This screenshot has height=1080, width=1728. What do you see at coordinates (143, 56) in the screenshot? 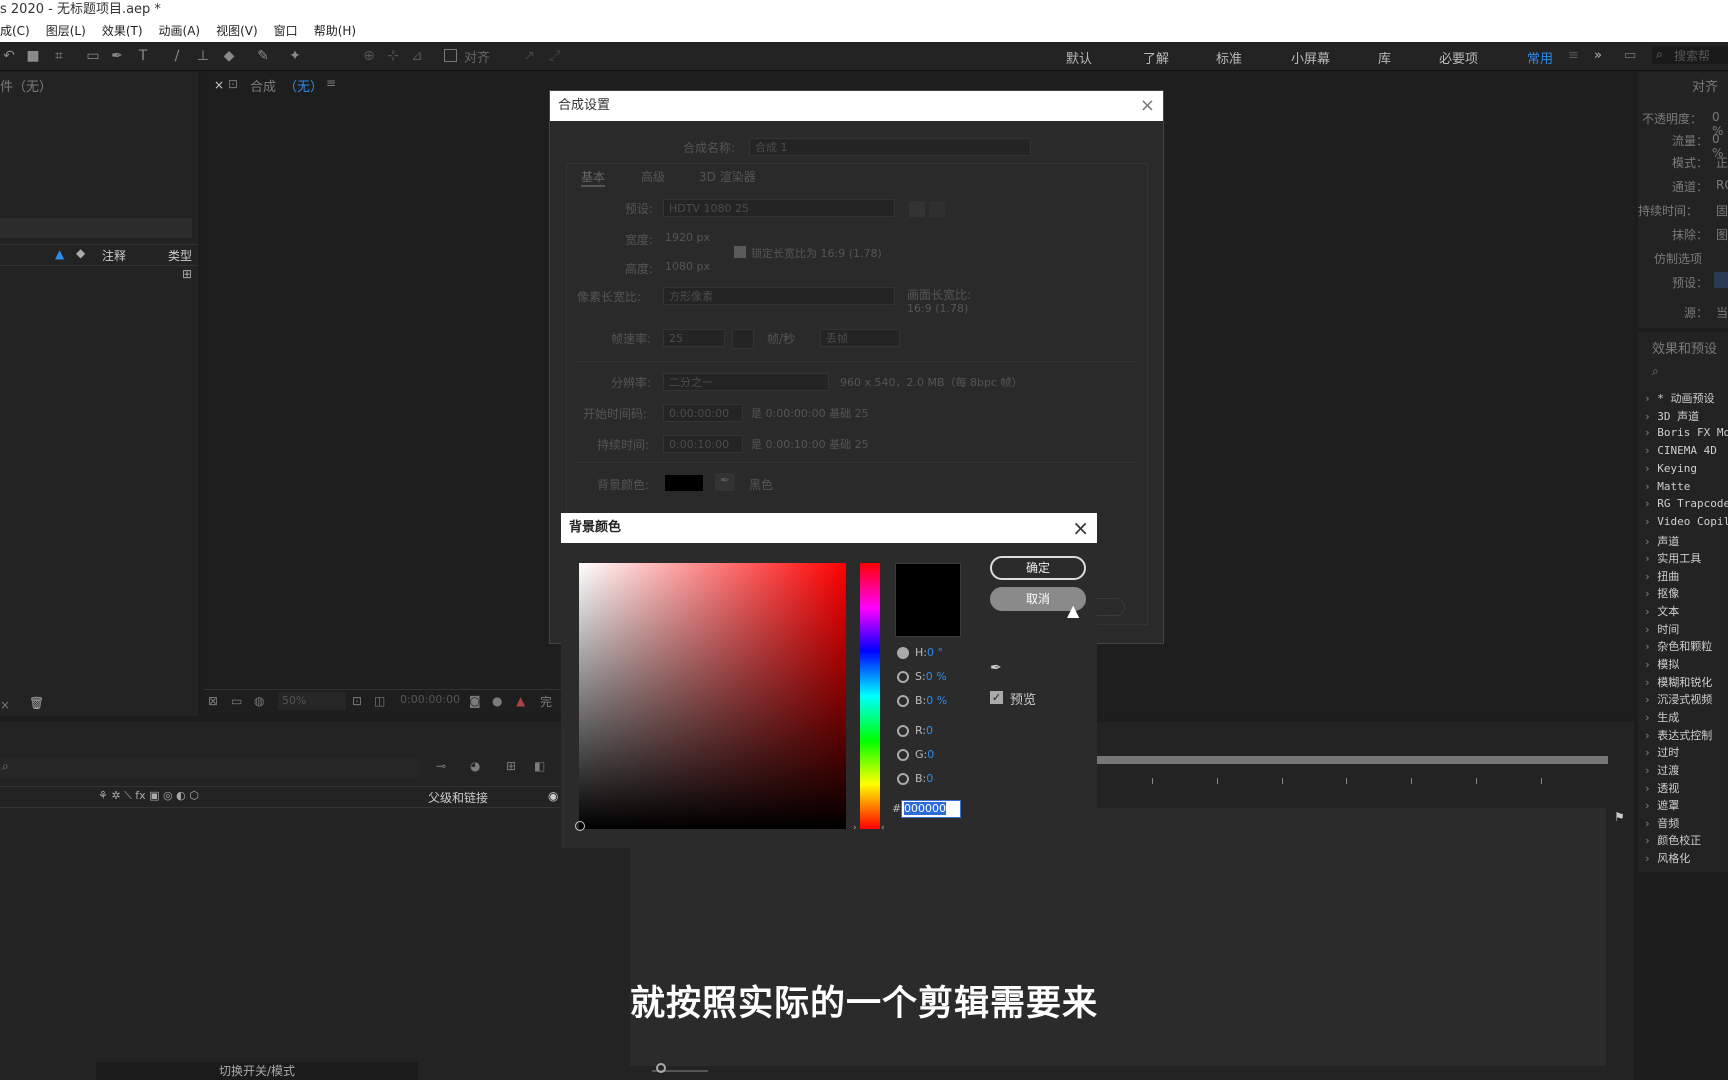
I see `type-tool-icon: T` at bounding box center [143, 56].